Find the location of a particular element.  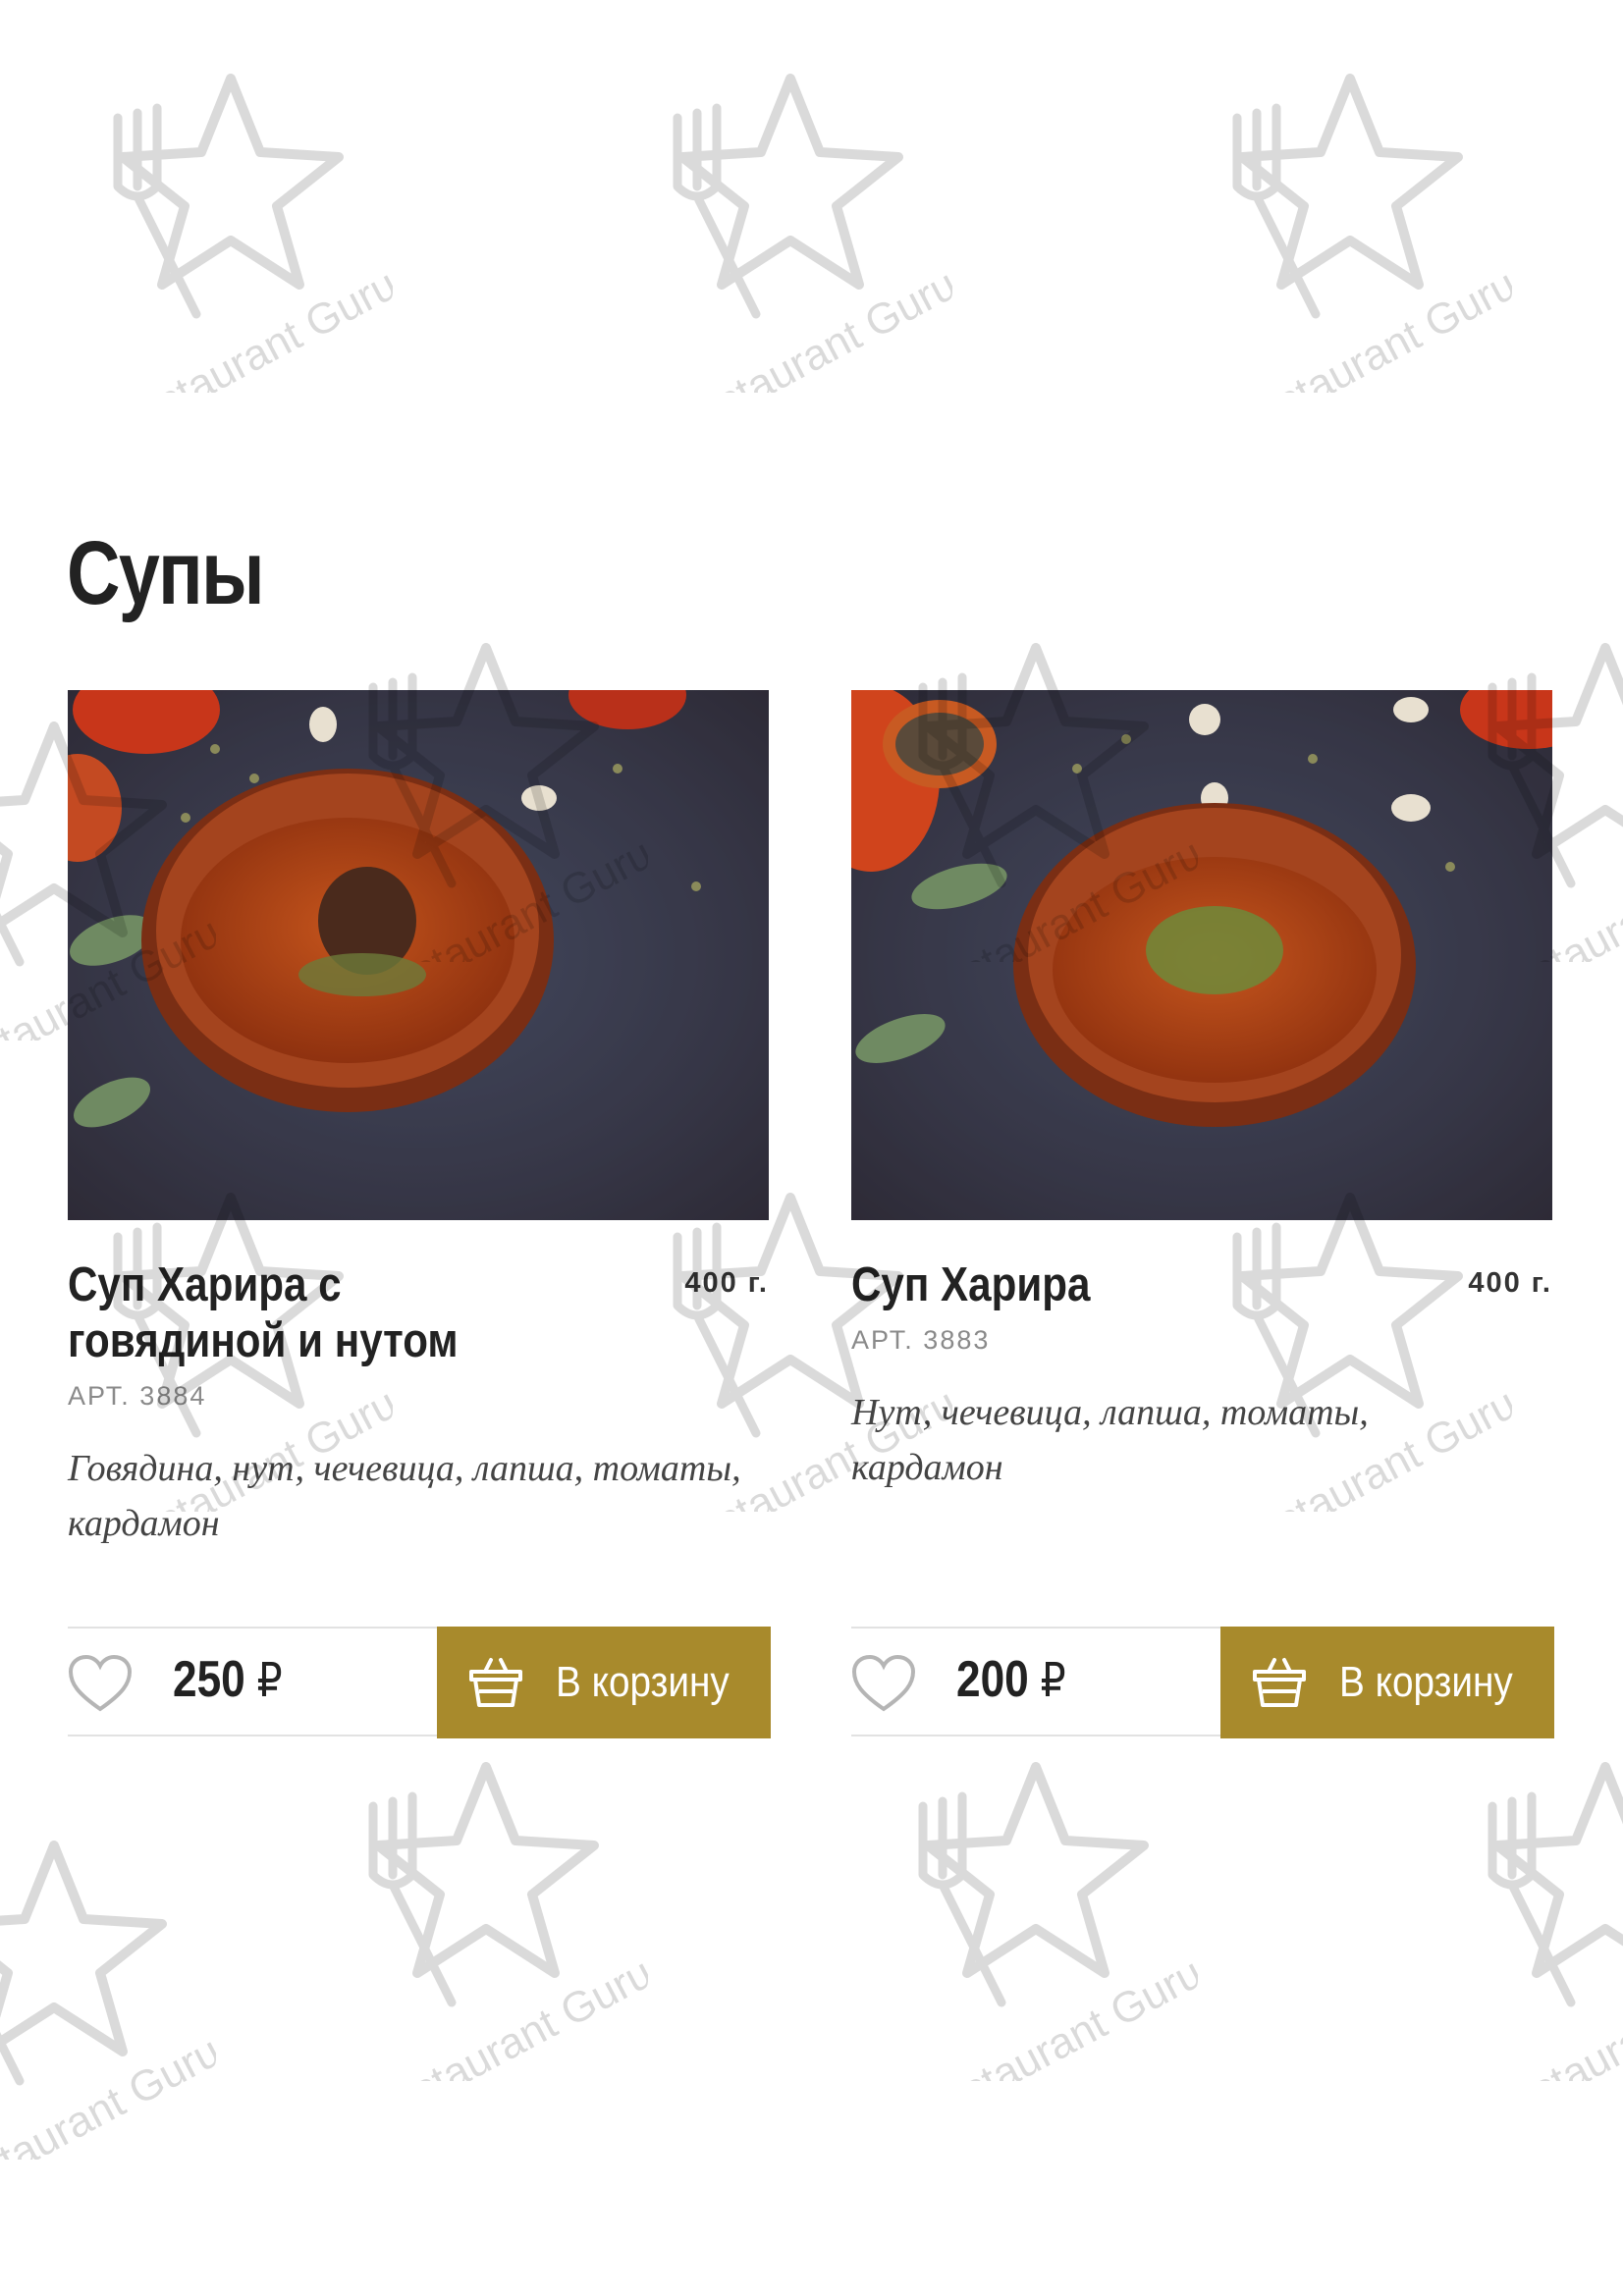

buy-bar: 200 ₽ В корзину is located at coordinates (1202, 1682).